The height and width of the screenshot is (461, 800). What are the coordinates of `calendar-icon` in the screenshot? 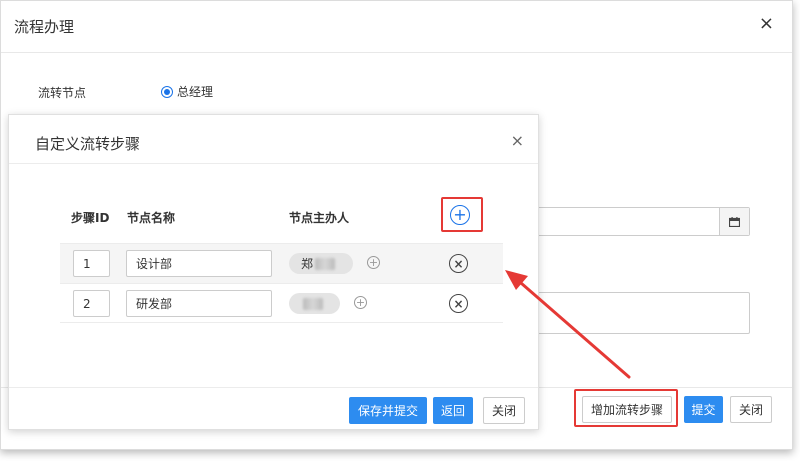 It's located at (734, 221).